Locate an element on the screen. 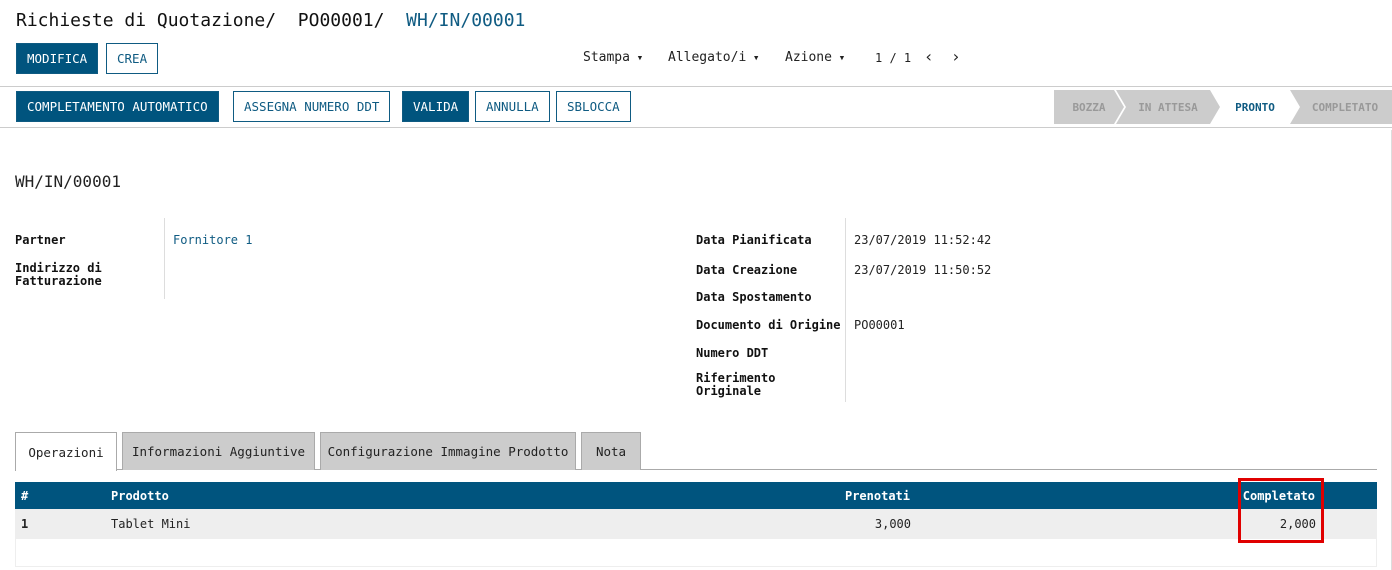  highlight-box is located at coordinates (1281, 510).